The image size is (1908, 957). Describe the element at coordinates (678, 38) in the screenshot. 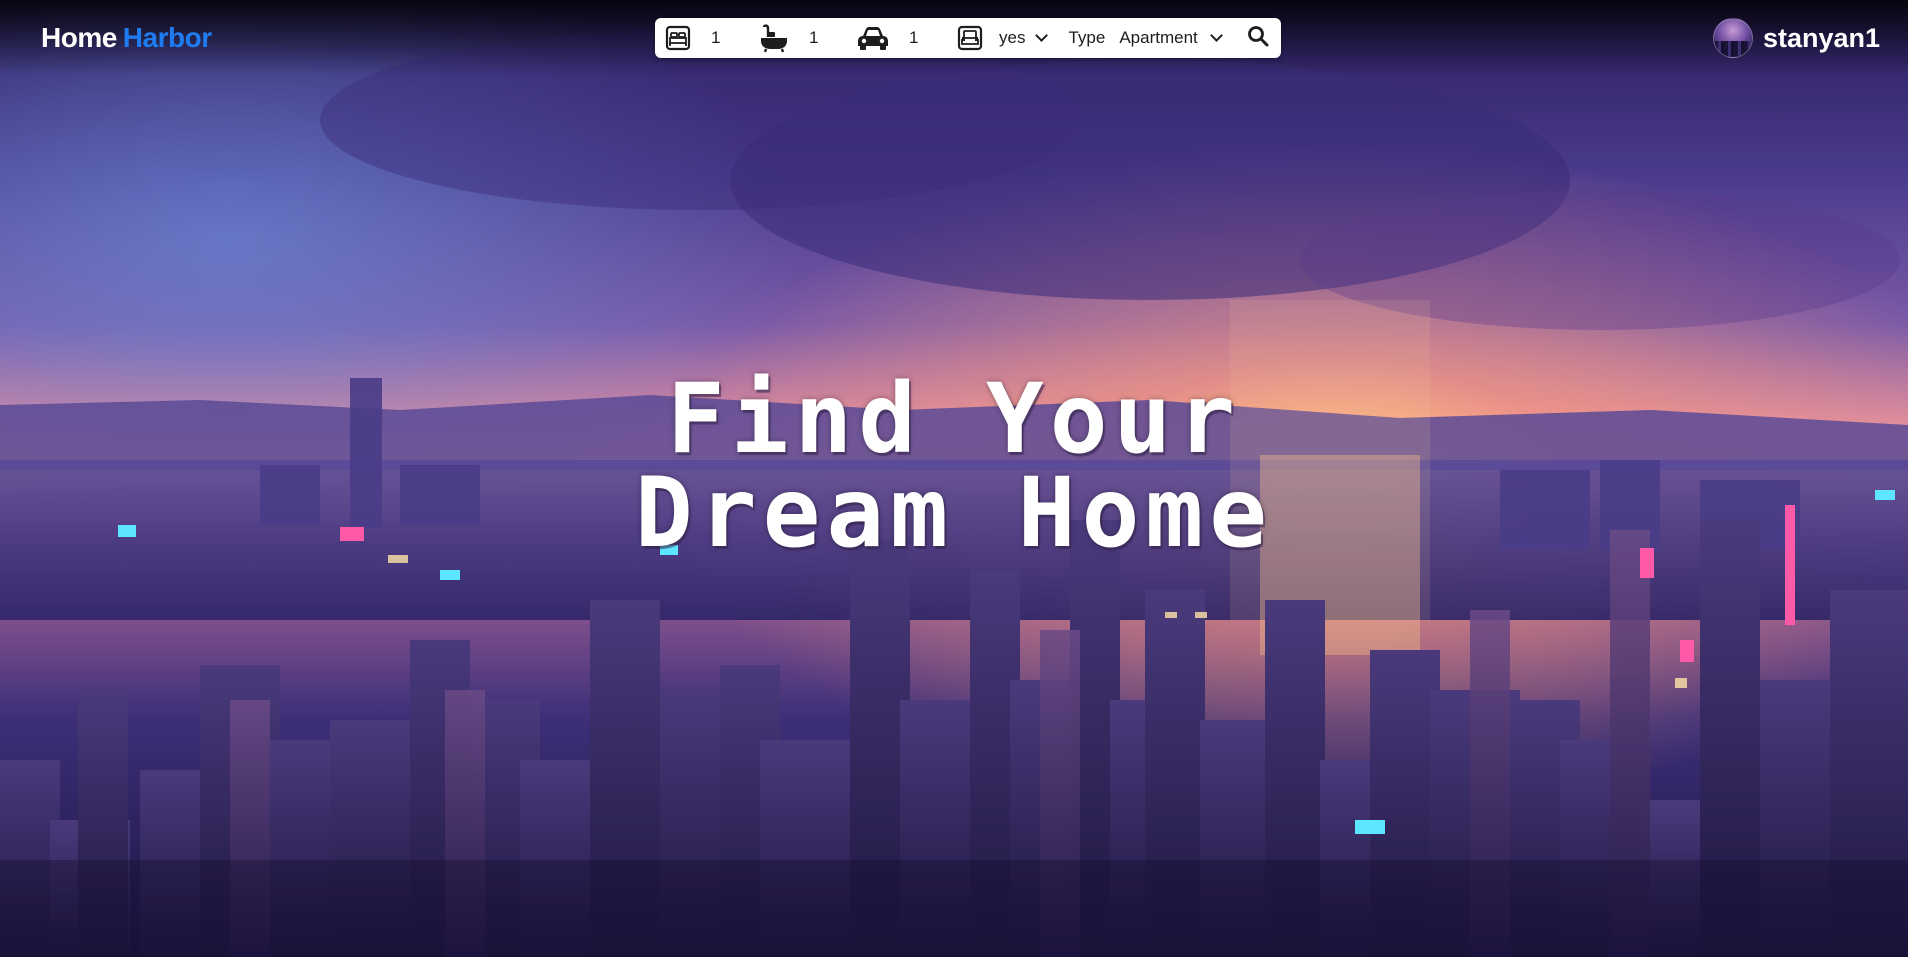

I see `bed-icon` at that location.